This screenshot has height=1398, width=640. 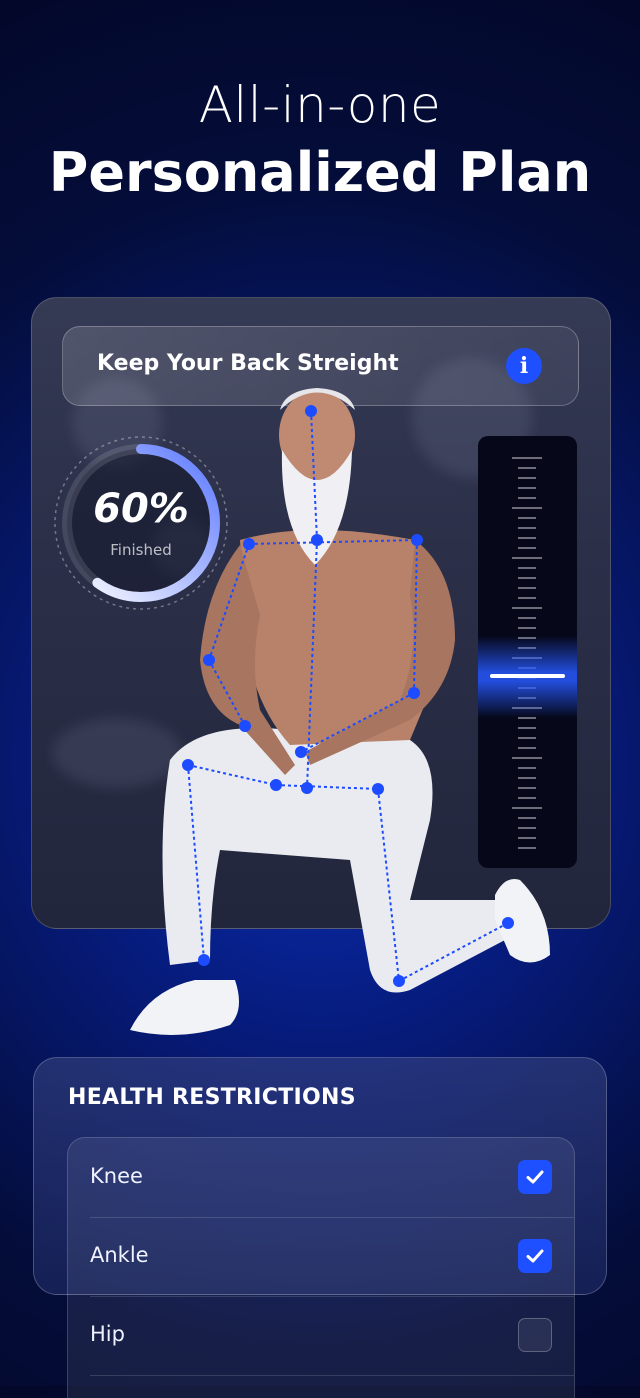 I want to click on restriction-label: Hip, so click(x=107, y=1334).